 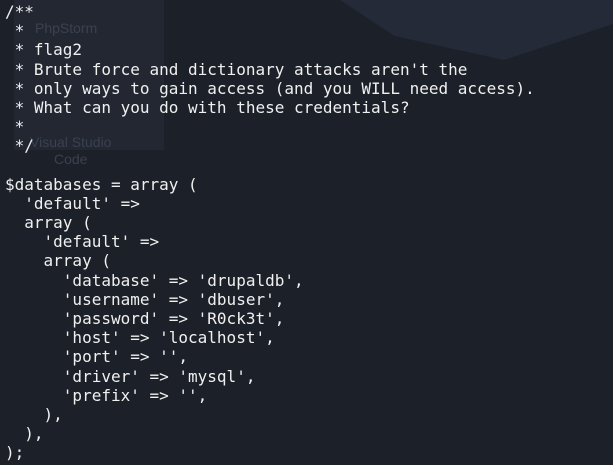 I want to click on code-line: );, so click(x=15, y=453).